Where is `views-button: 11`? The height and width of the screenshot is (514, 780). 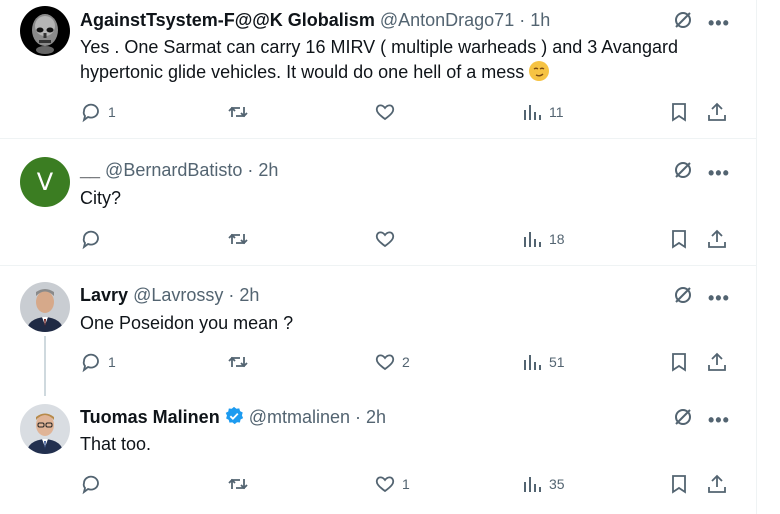
views-button: 11 is located at coordinates (542, 112).